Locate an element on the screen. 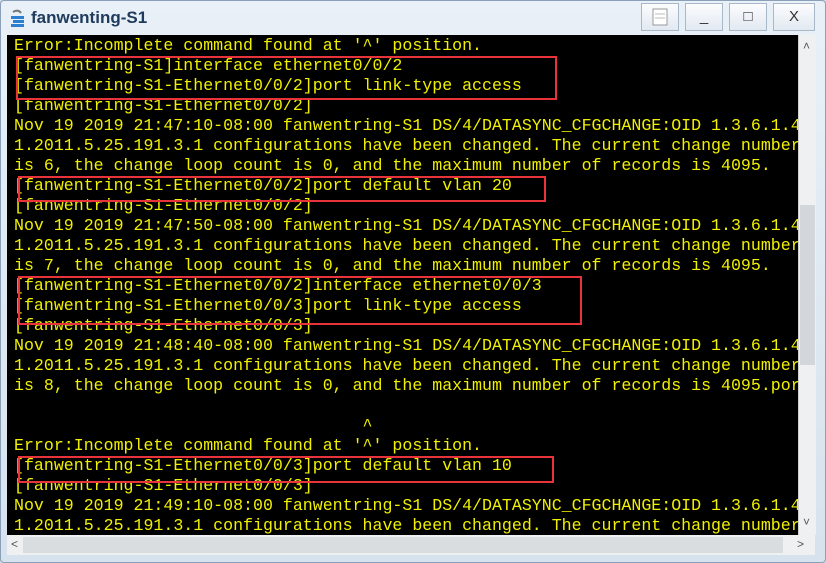 This screenshot has height=563, width=826. scroll-left-icon: < is located at coordinates (14, 544).